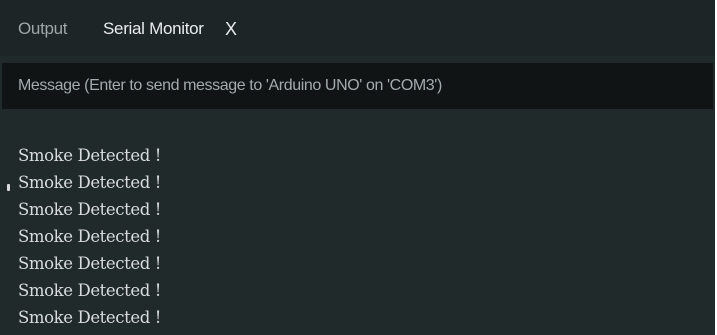 The width and height of the screenshot is (717, 335). I want to click on tab-serial-monitor: Serial Monitor, so click(153, 29).